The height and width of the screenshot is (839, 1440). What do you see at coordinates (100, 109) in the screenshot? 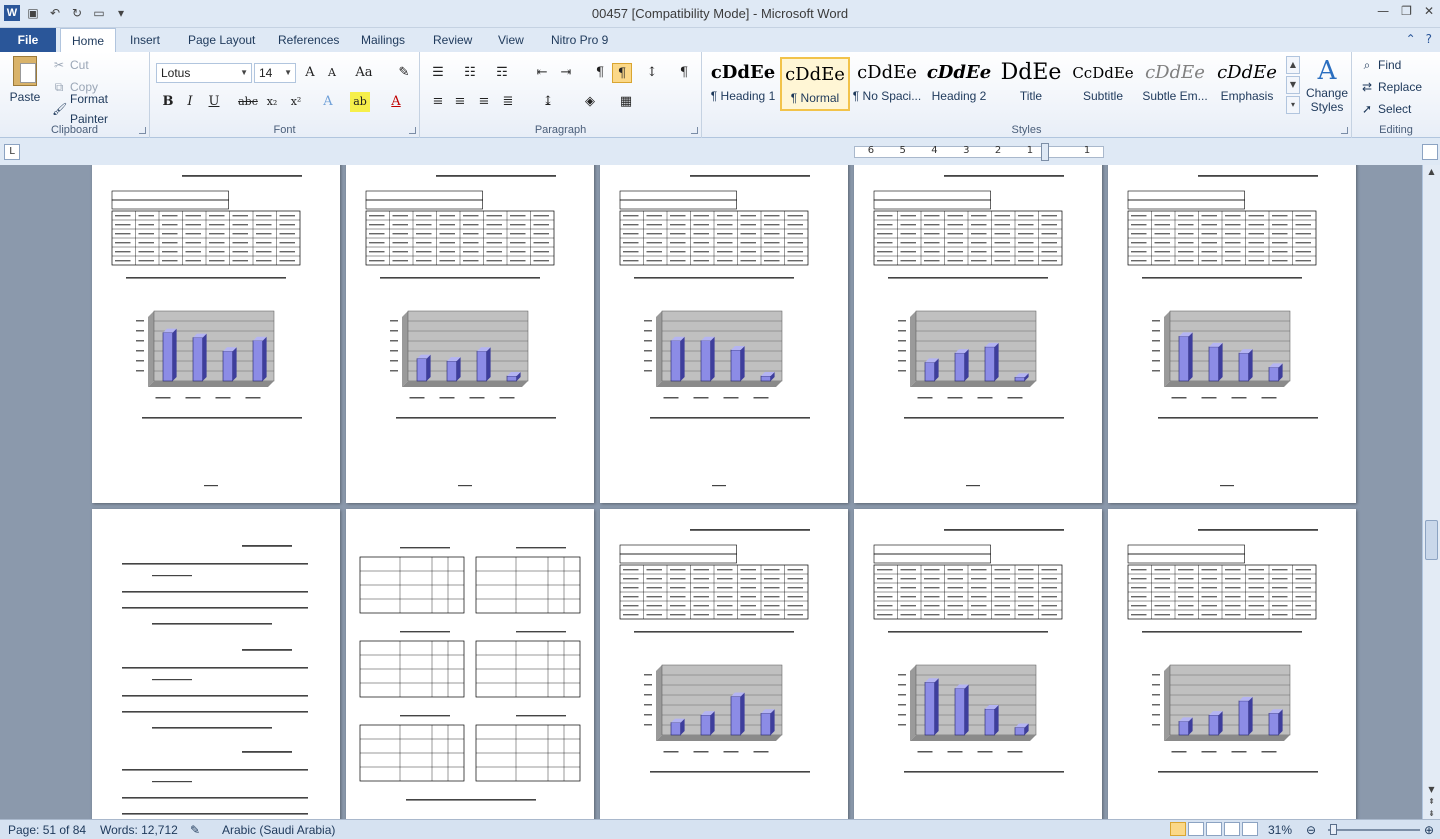
I see `format-painter-button: 🖌 Format Painter` at bounding box center [100, 109].